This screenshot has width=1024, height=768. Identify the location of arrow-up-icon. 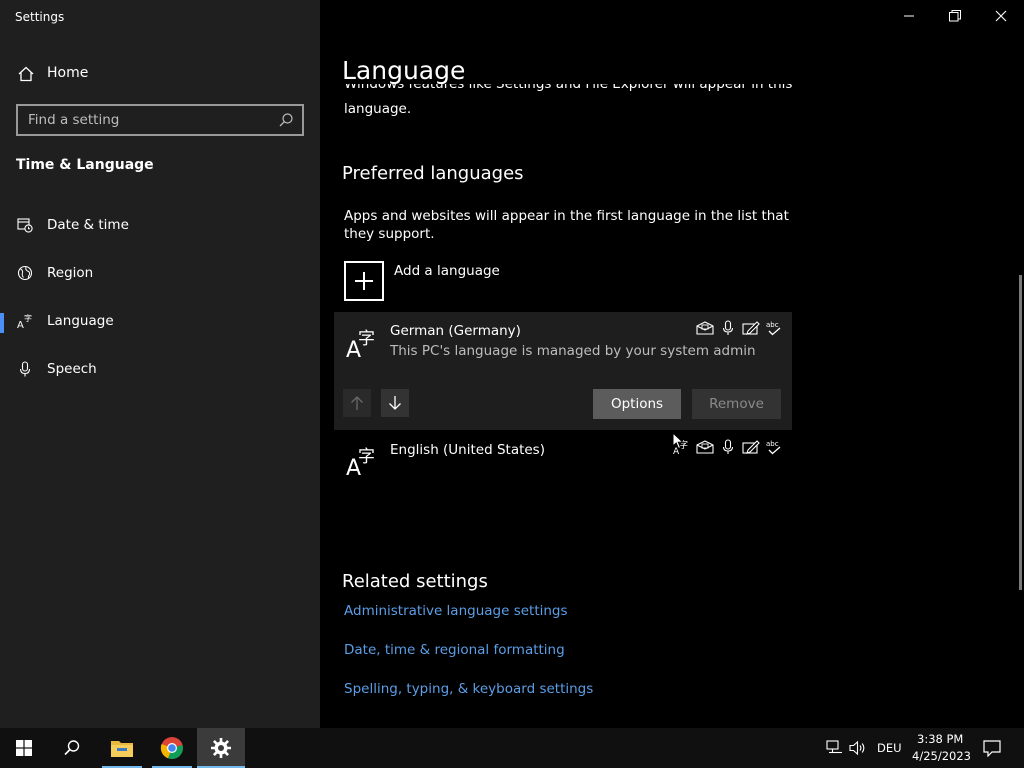
(357, 403).